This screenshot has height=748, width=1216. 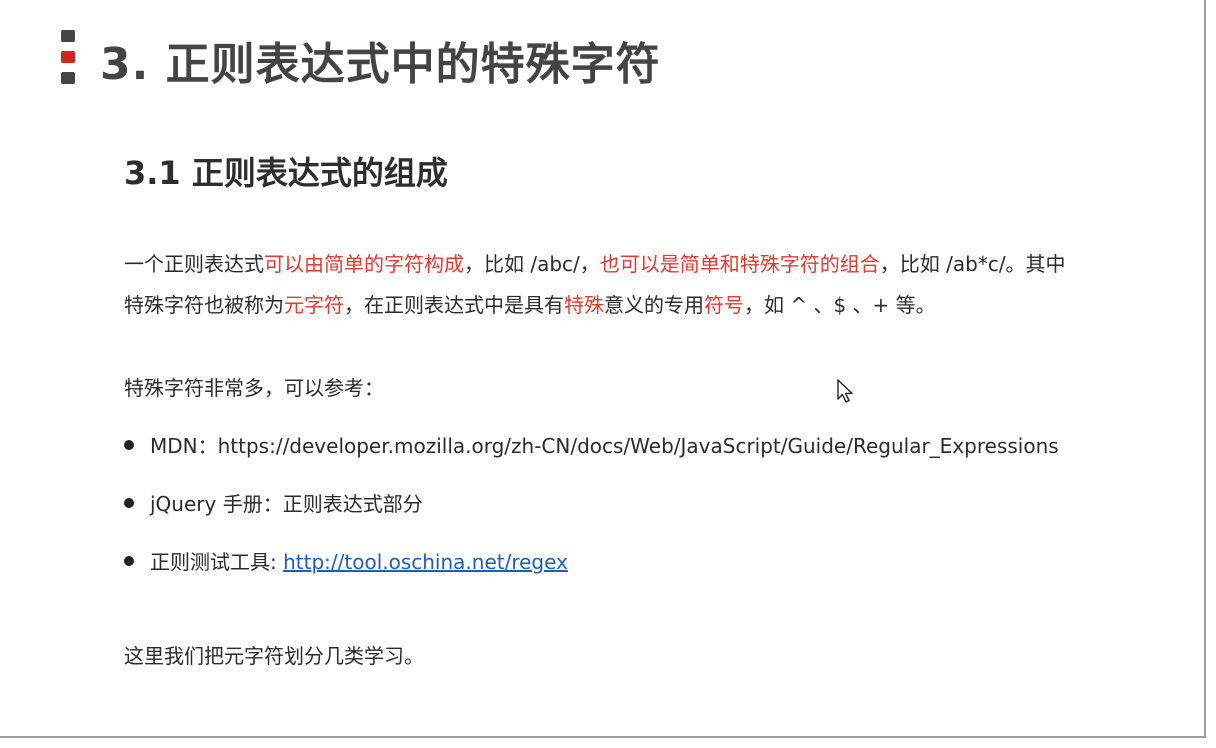 I want to click on paragraph-text: ，如 ^ 、$ 、+ 等。, so click(x=840, y=305).